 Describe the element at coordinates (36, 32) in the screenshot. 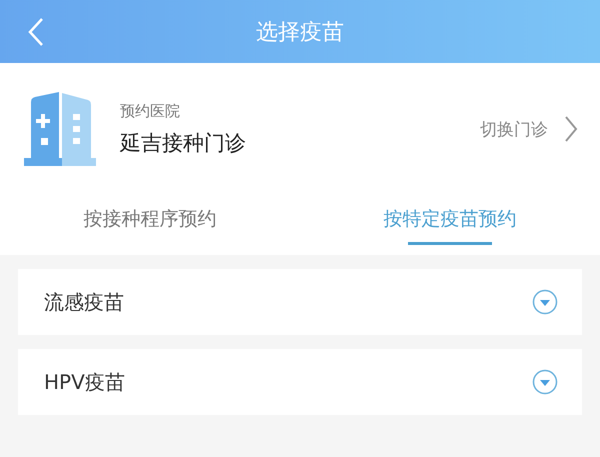

I see `back-icon` at that location.